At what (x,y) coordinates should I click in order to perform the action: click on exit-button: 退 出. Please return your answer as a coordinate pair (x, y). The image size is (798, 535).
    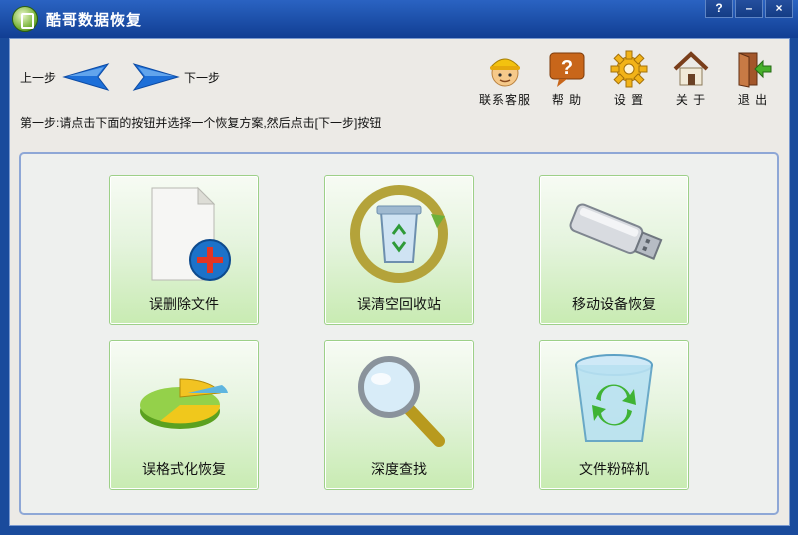
    Looking at the image, I should click on (753, 78).